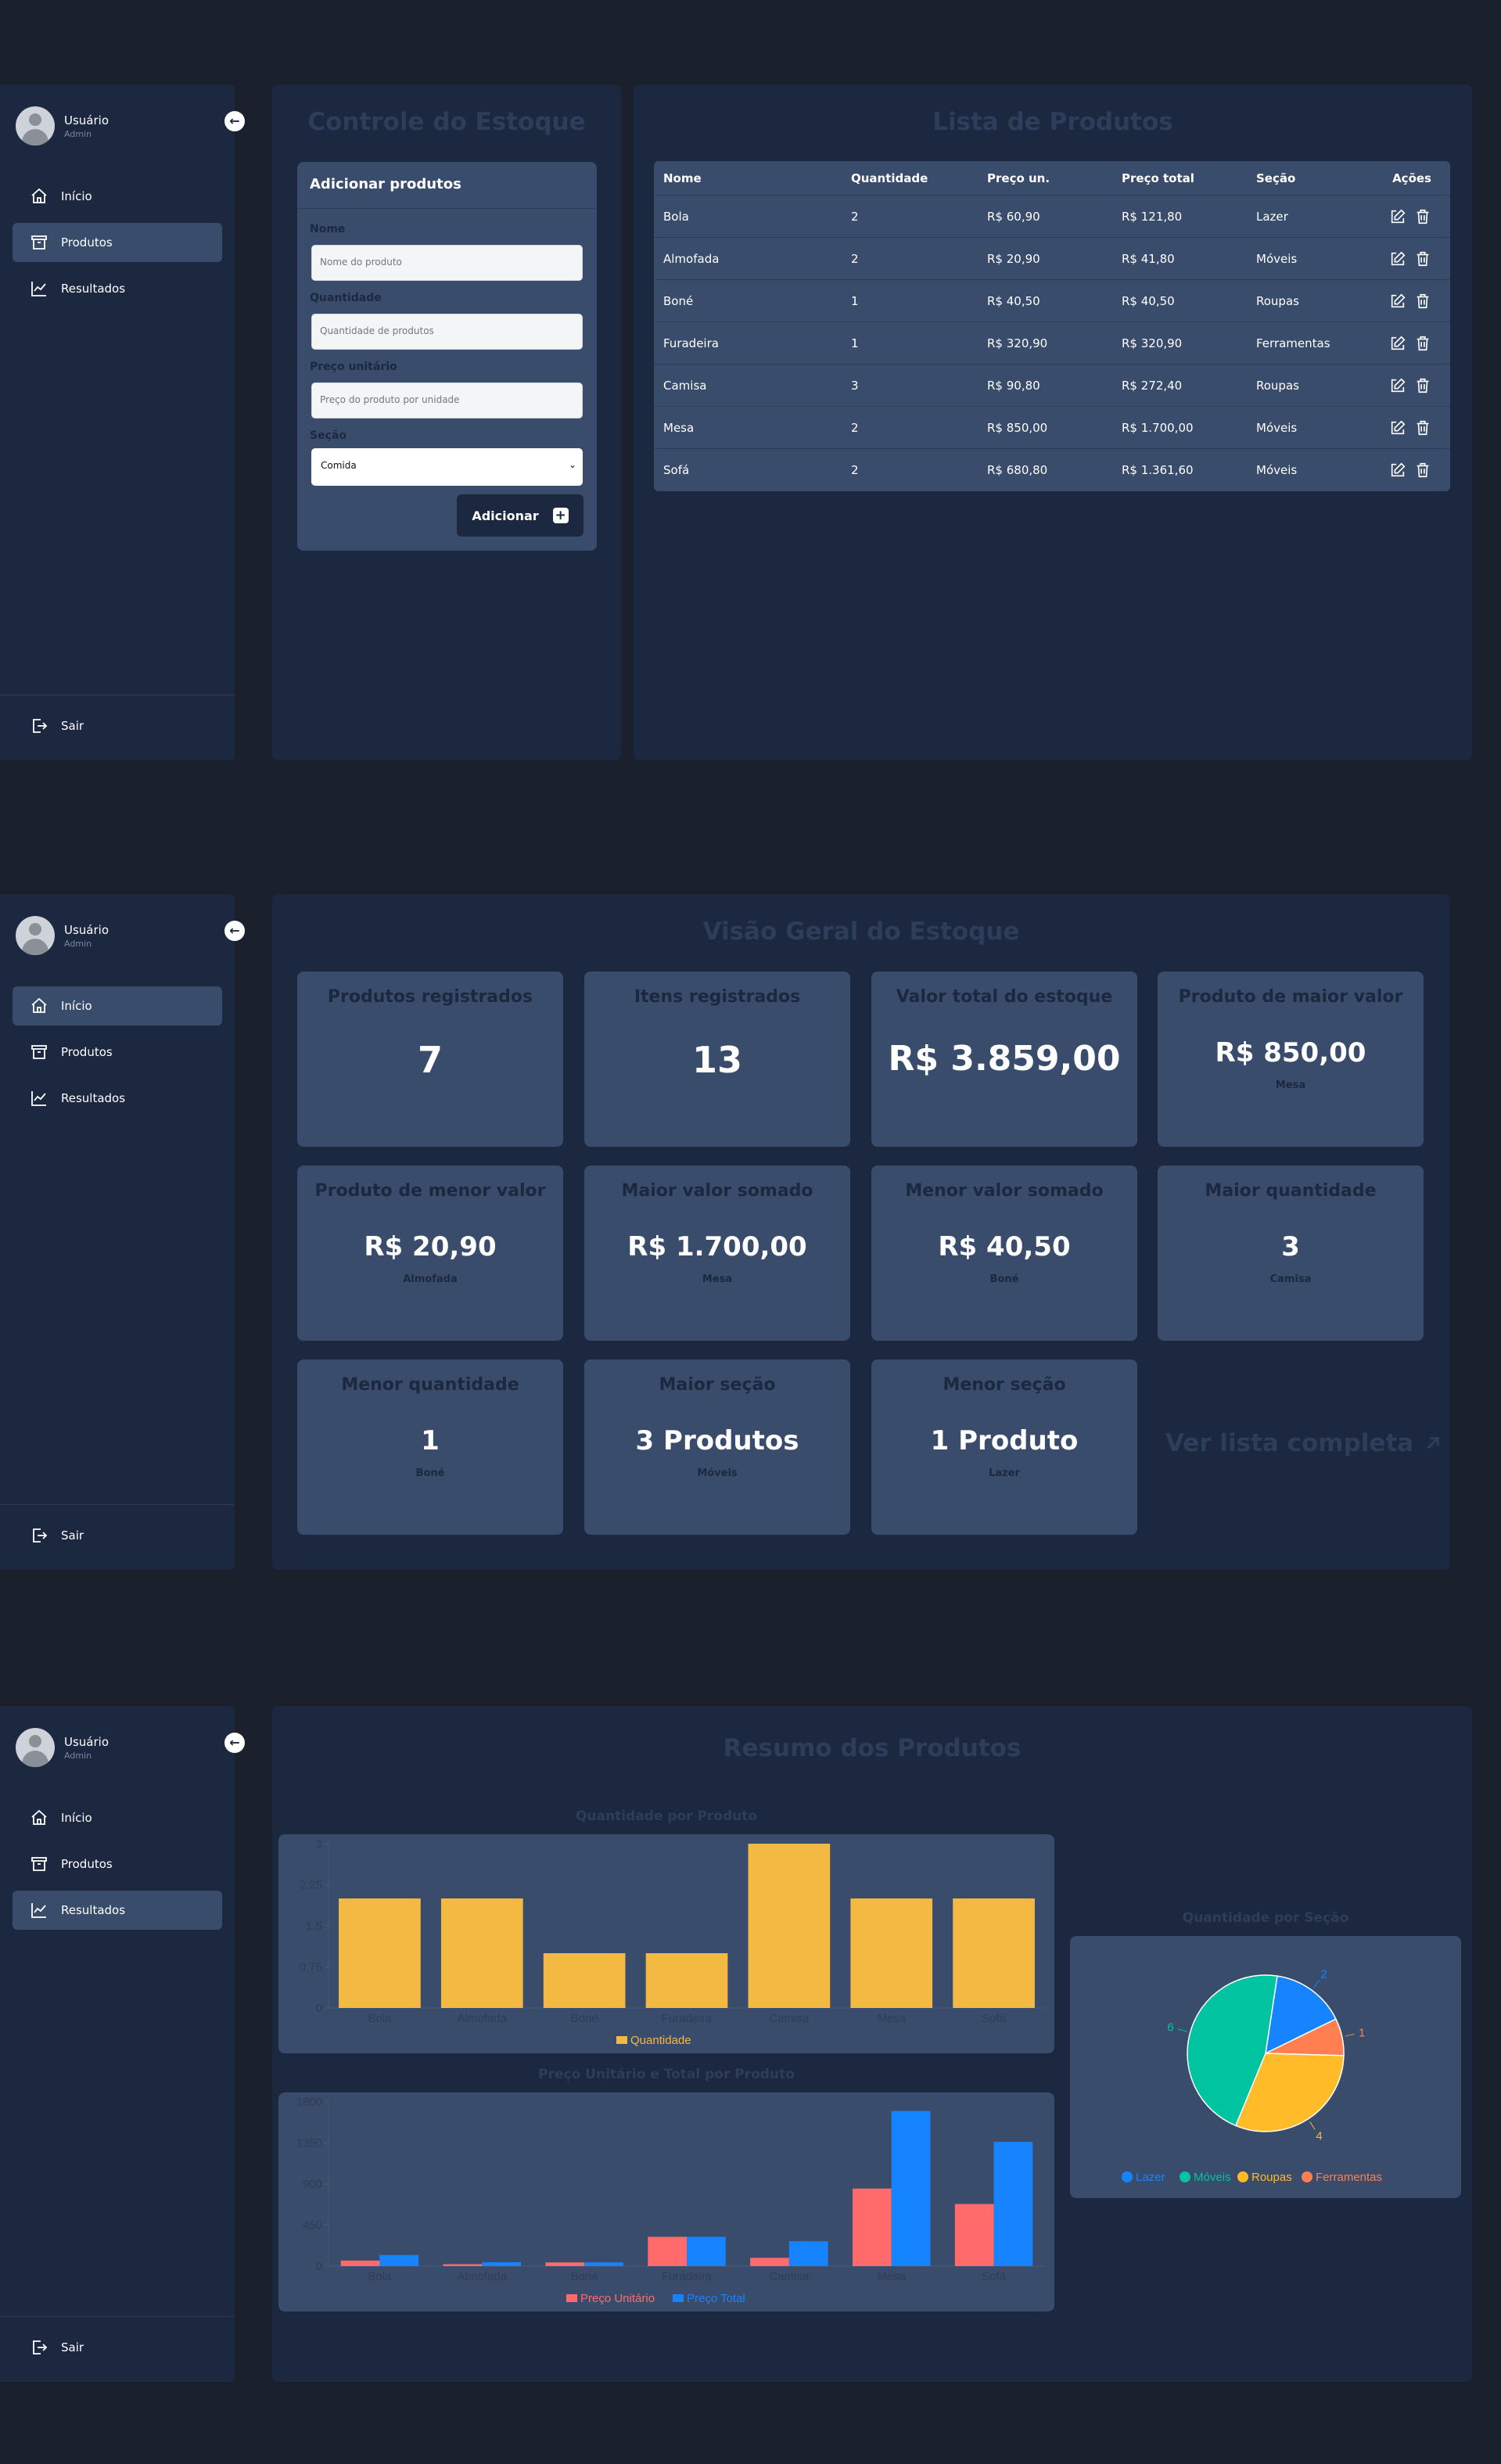  What do you see at coordinates (717, 1385) in the screenshot?
I see `stat-title: Maior seção` at bounding box center [717, 1385].